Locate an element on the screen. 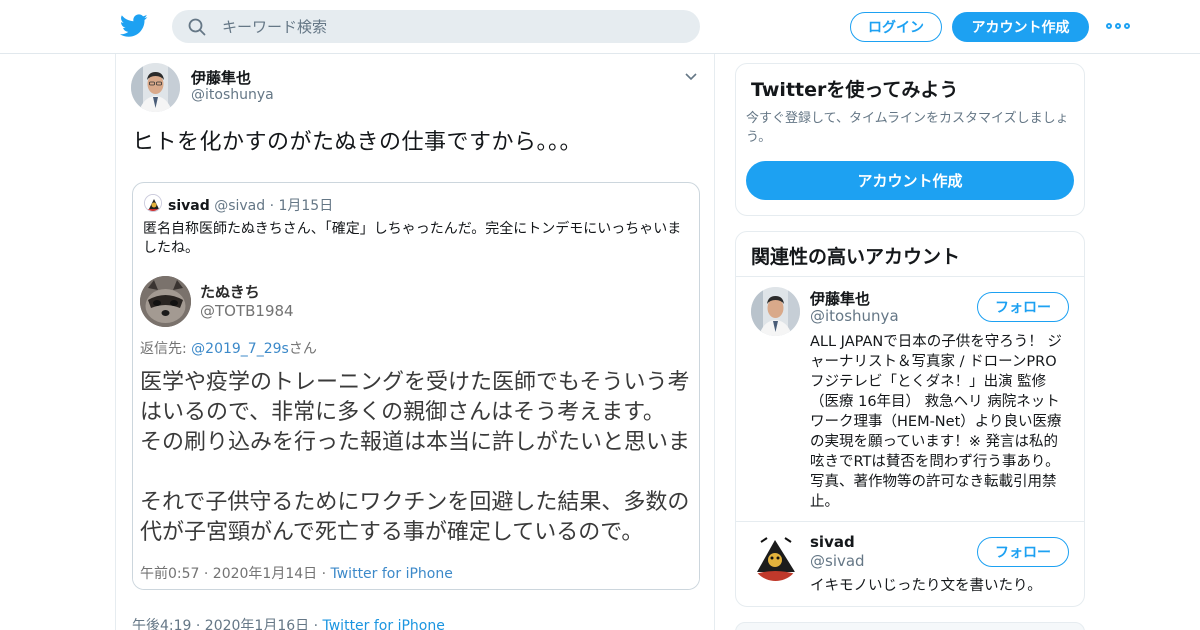  account-name: 伊藤隼也 is located at coordinates (840, 298).